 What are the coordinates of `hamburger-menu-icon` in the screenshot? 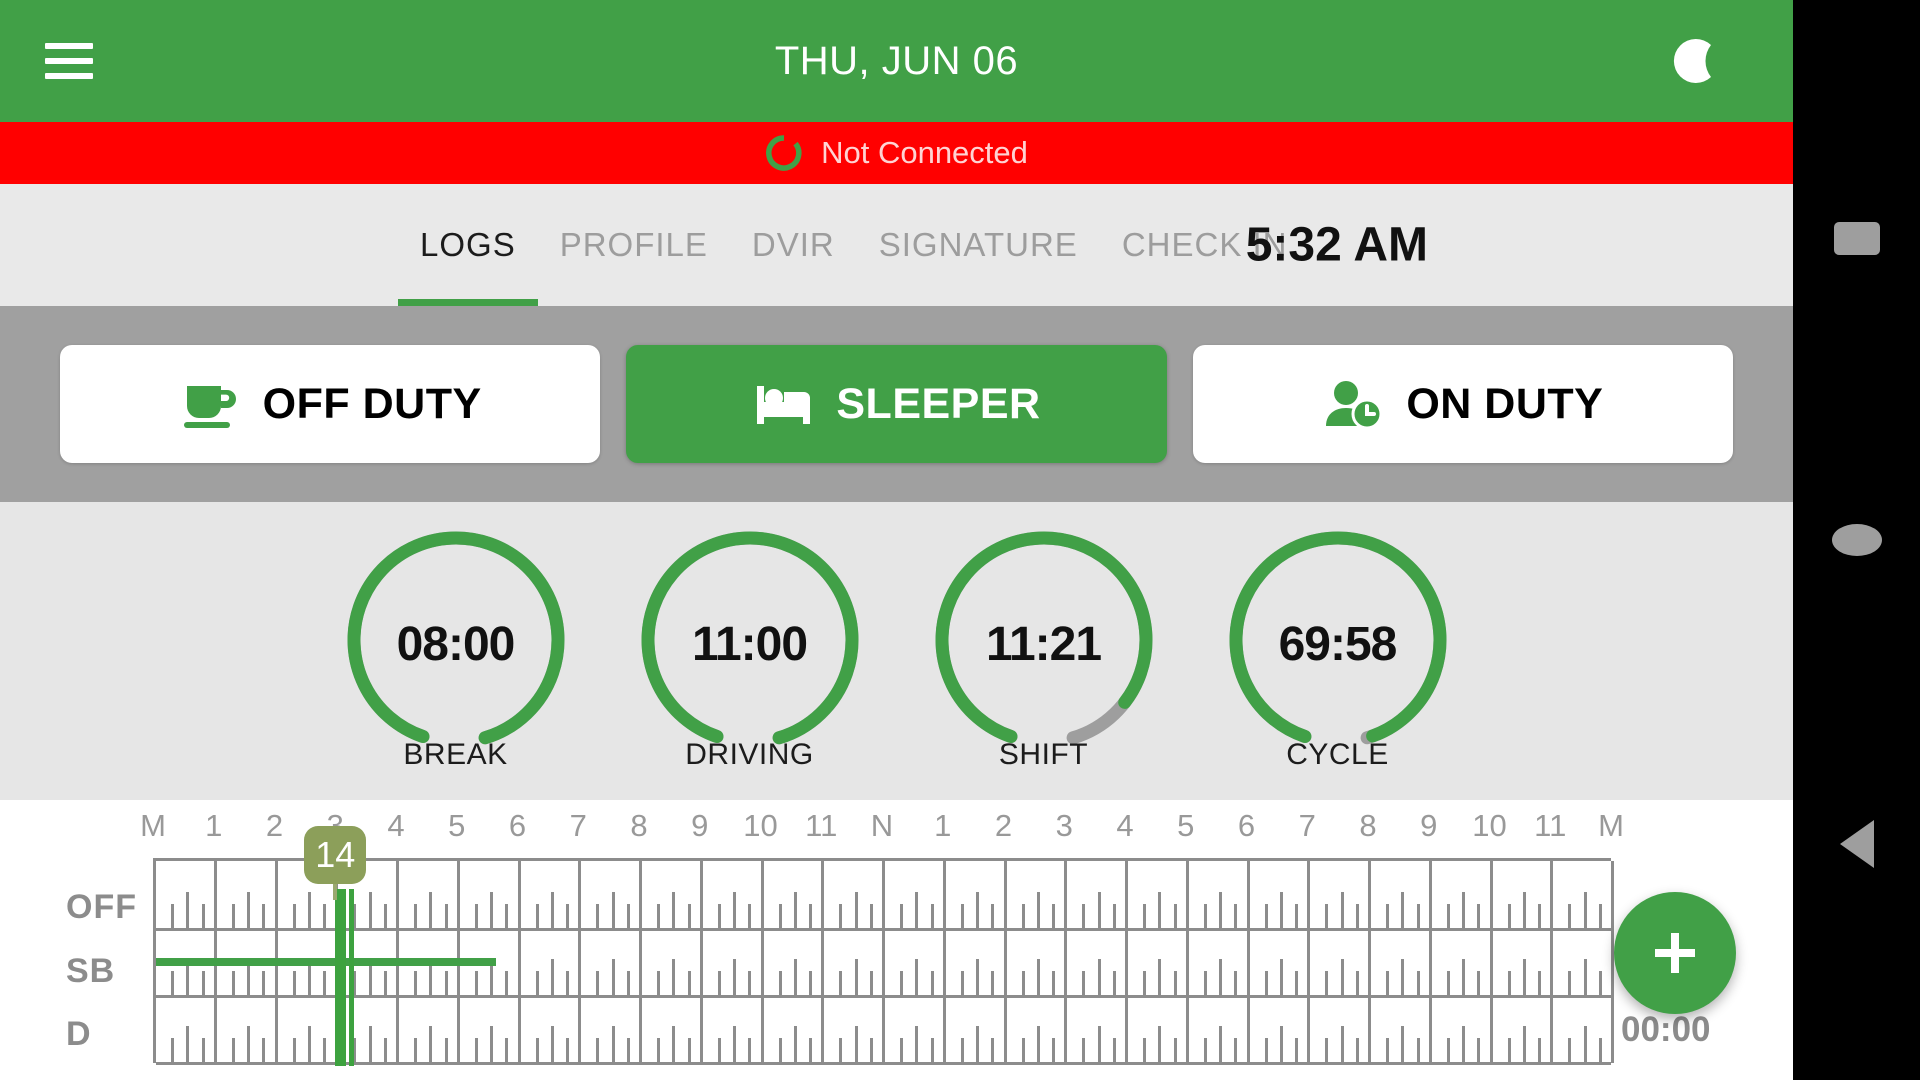 It's located at (69, 61).